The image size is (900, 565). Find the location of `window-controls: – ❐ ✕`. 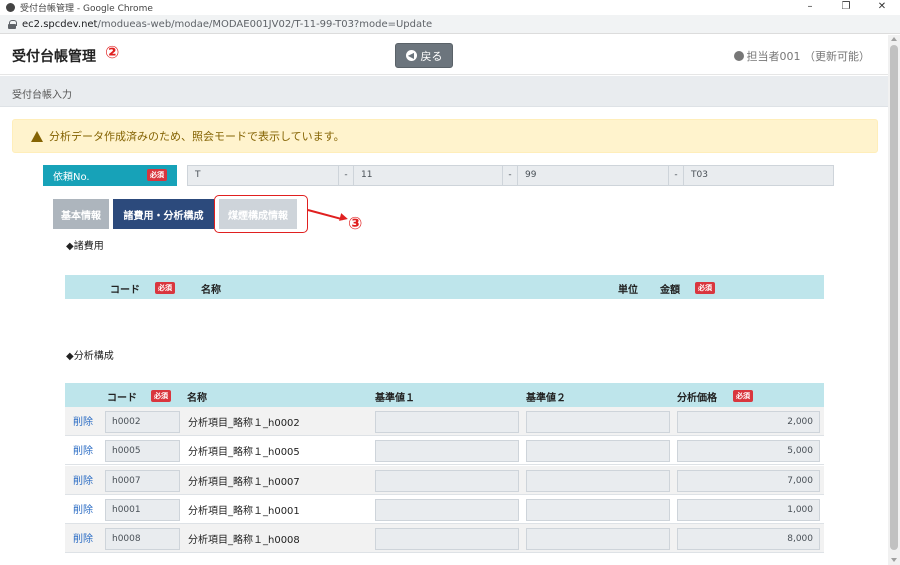

window-controls: – ❐ ✕ is located at coordinates (846, 7).